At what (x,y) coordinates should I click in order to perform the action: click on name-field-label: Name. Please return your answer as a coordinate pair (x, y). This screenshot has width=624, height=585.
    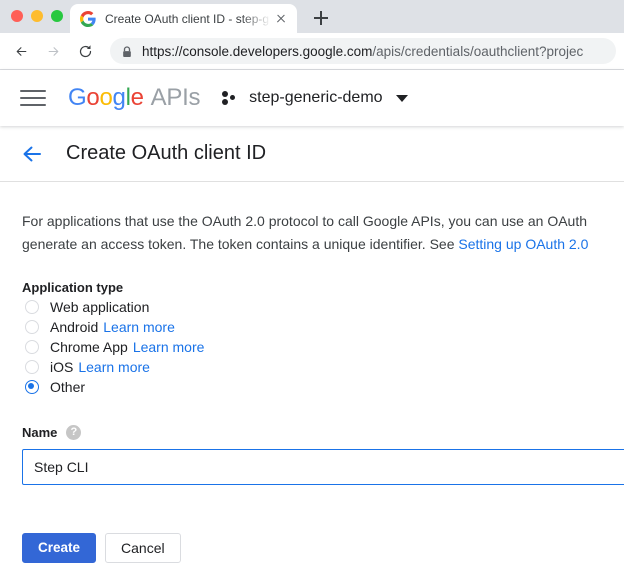
    Looking at the image, I should click on (40, 432).